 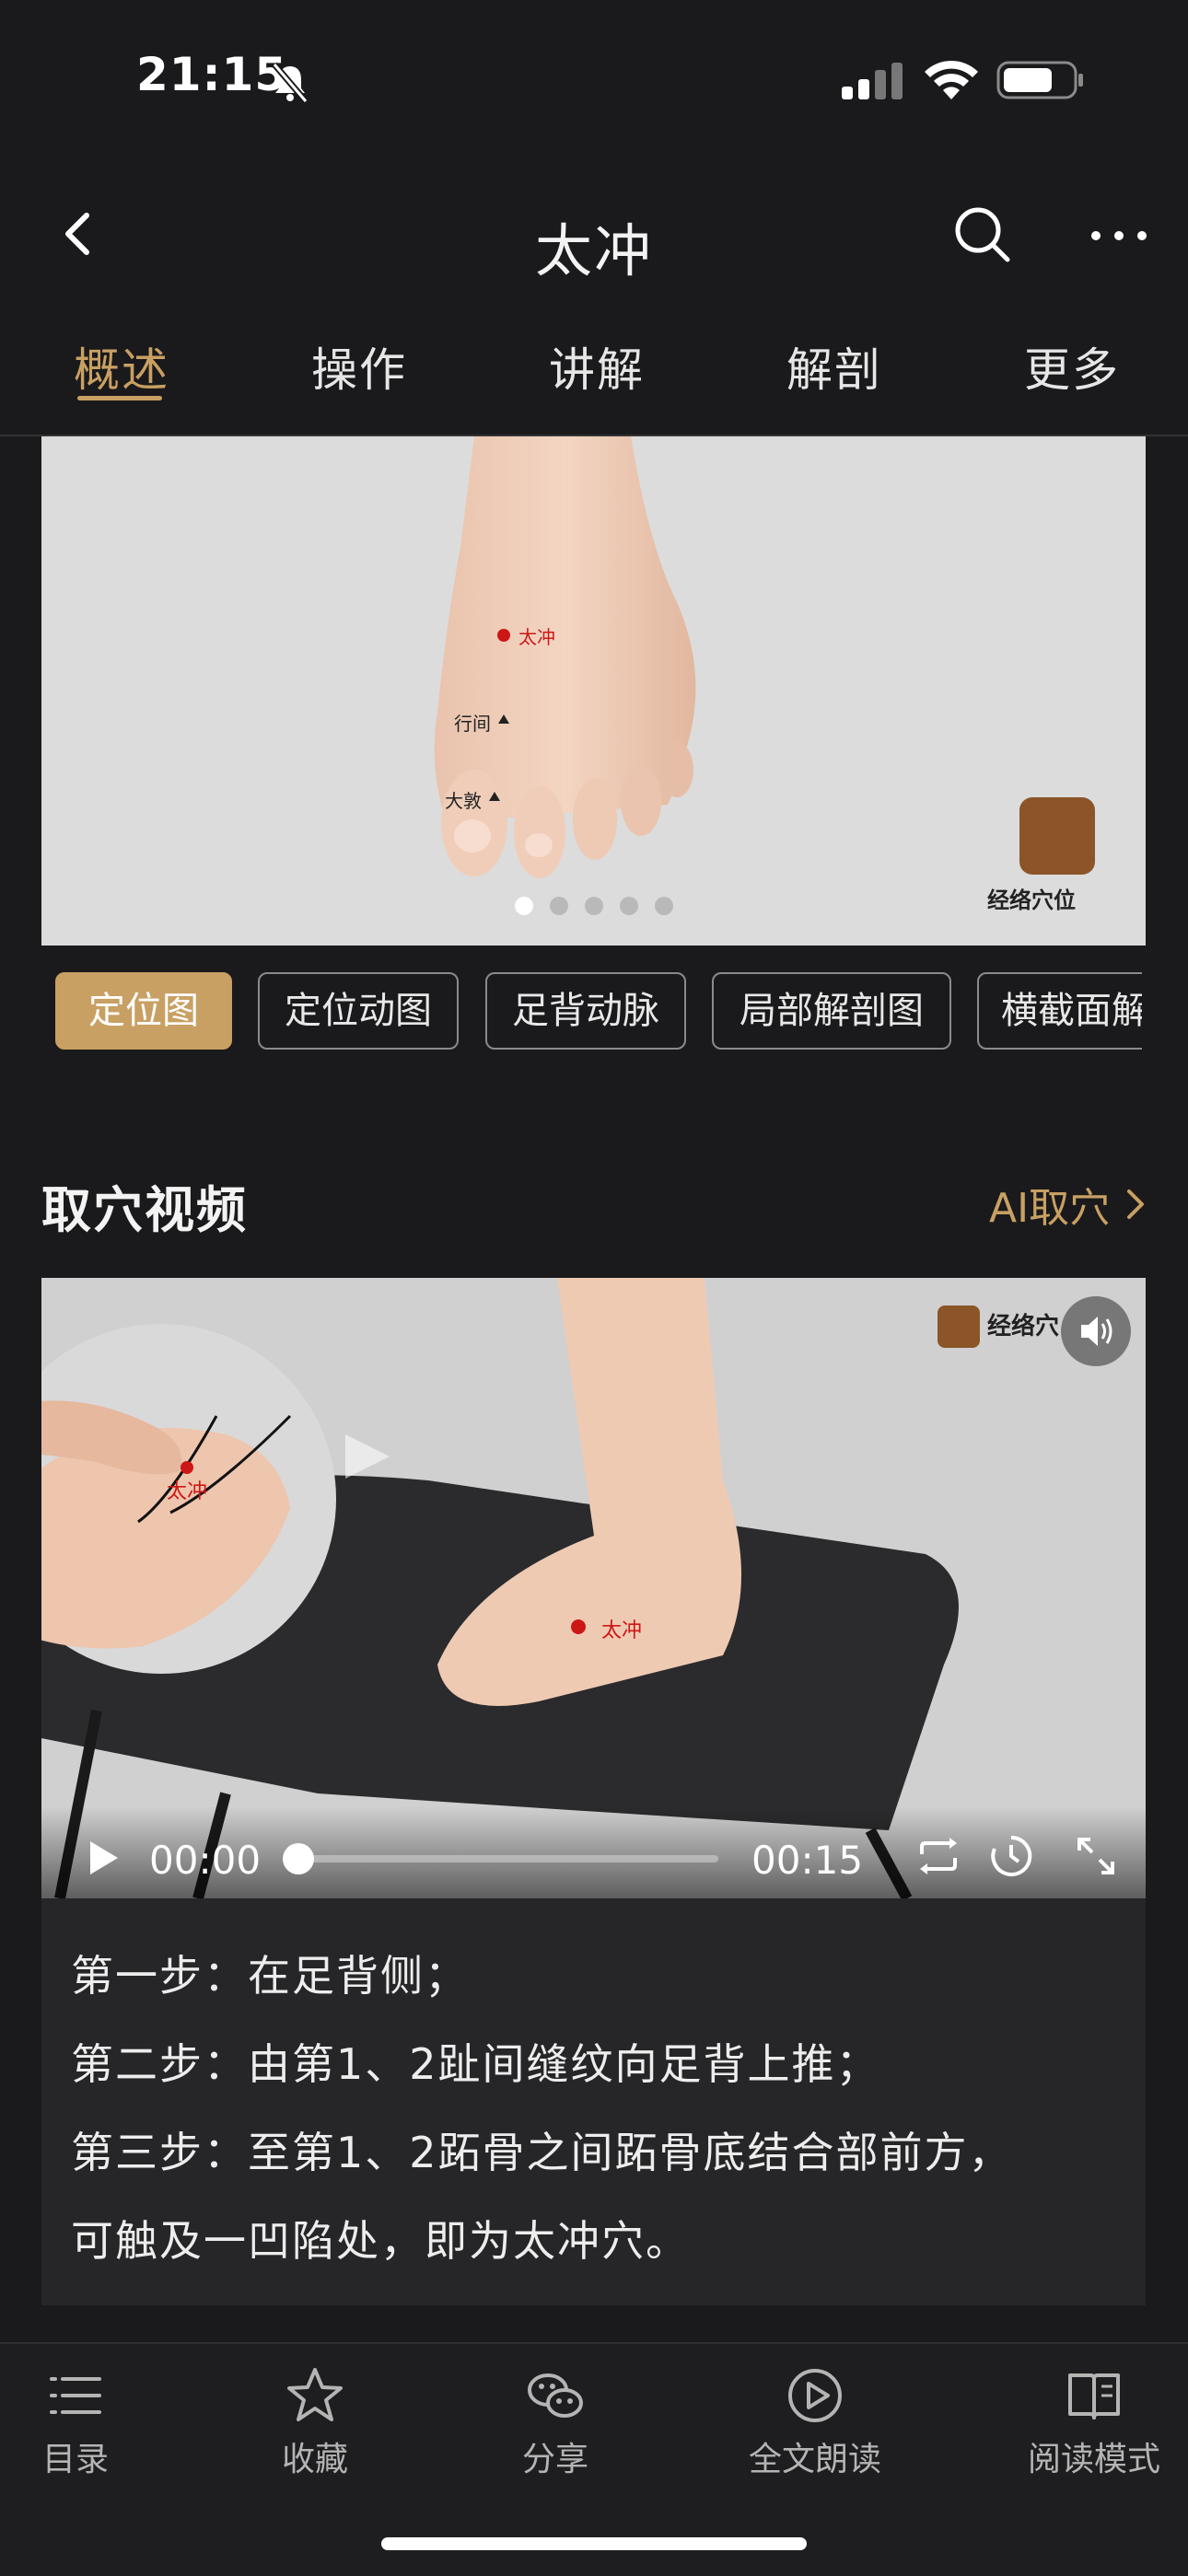 What do you see at coordinates (536, 637) in the screenshot?
I see `point-label-taichong: 太冲` at bounding box center [536, 637].